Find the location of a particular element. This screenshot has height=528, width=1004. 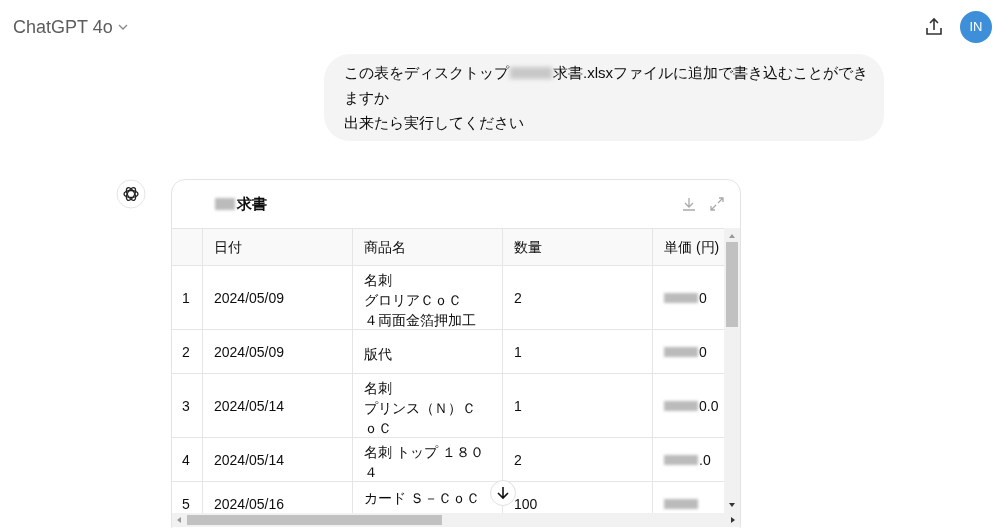

message-text: 出来たら実行してください is located at coordinates (434, 122).